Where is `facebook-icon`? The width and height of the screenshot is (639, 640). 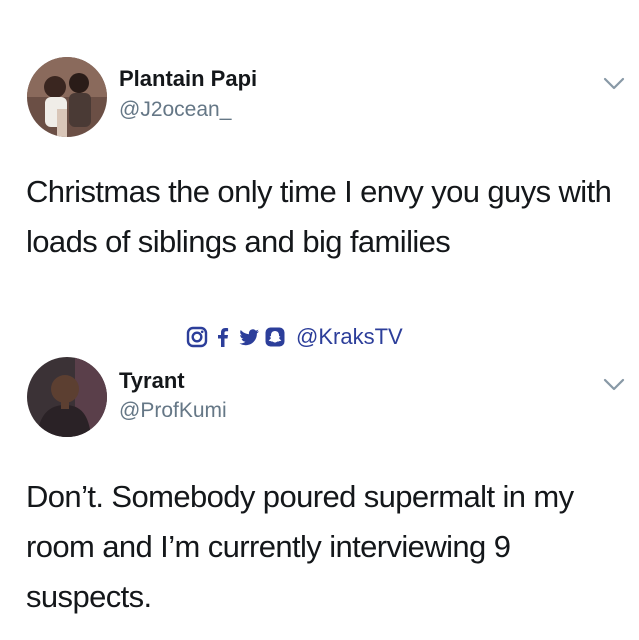
facebook-icon is located at coordinates (223, 337).